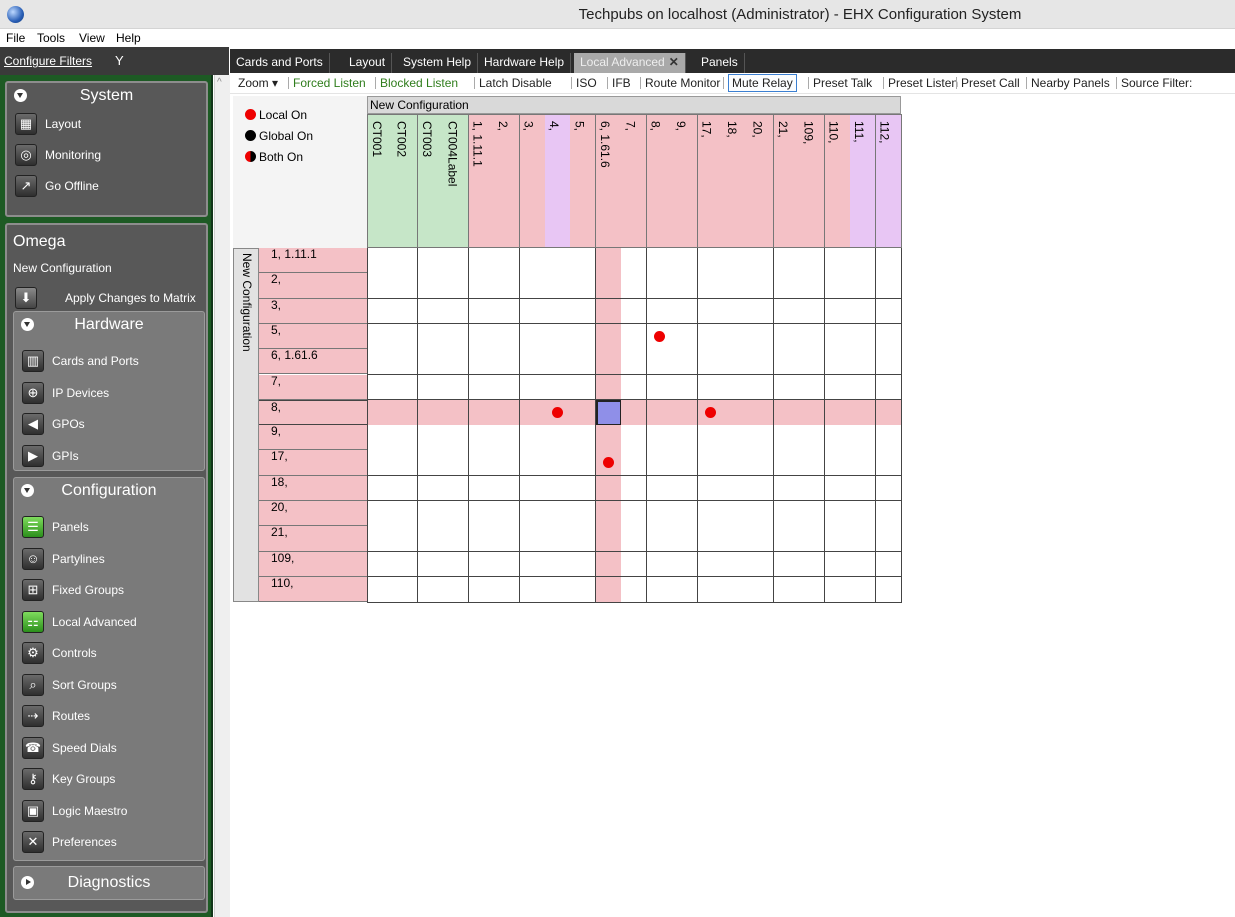  Describe the element at coordinates (106, 96) in the screenshot. I see `system-panel-header: System` at that location.